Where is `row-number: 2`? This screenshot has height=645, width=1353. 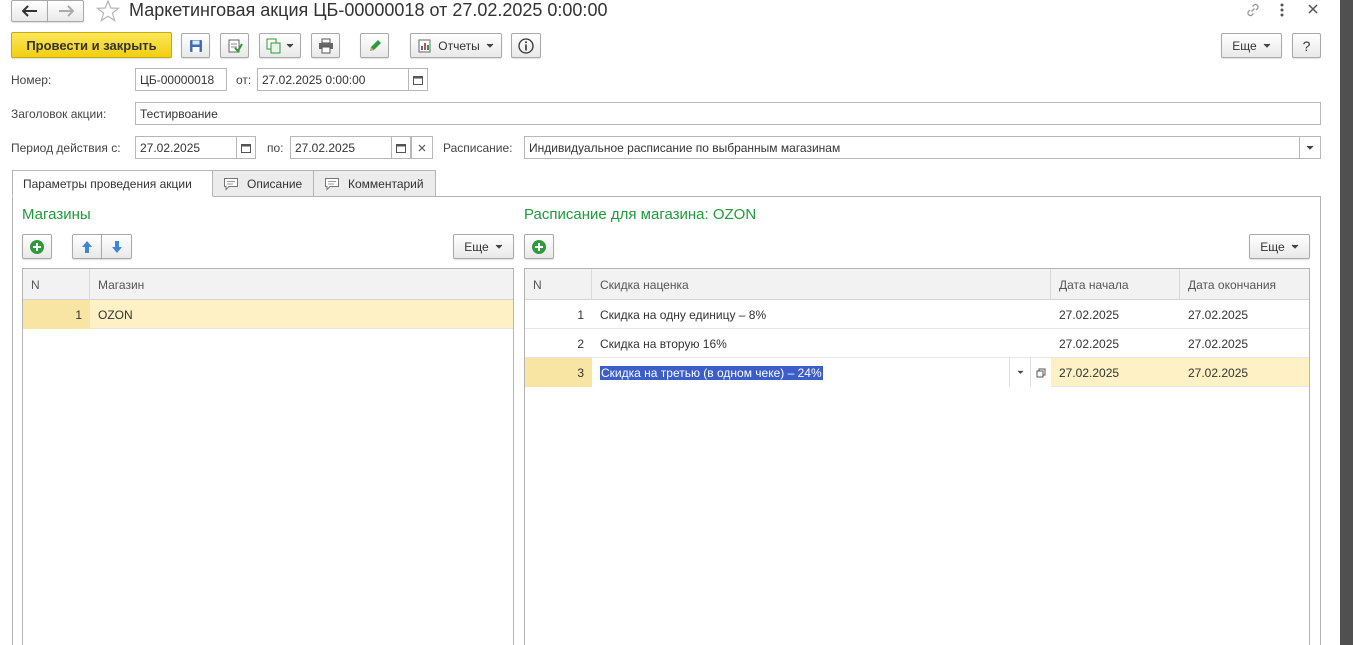 row-number: 2 is located at coordinates (580, 343).